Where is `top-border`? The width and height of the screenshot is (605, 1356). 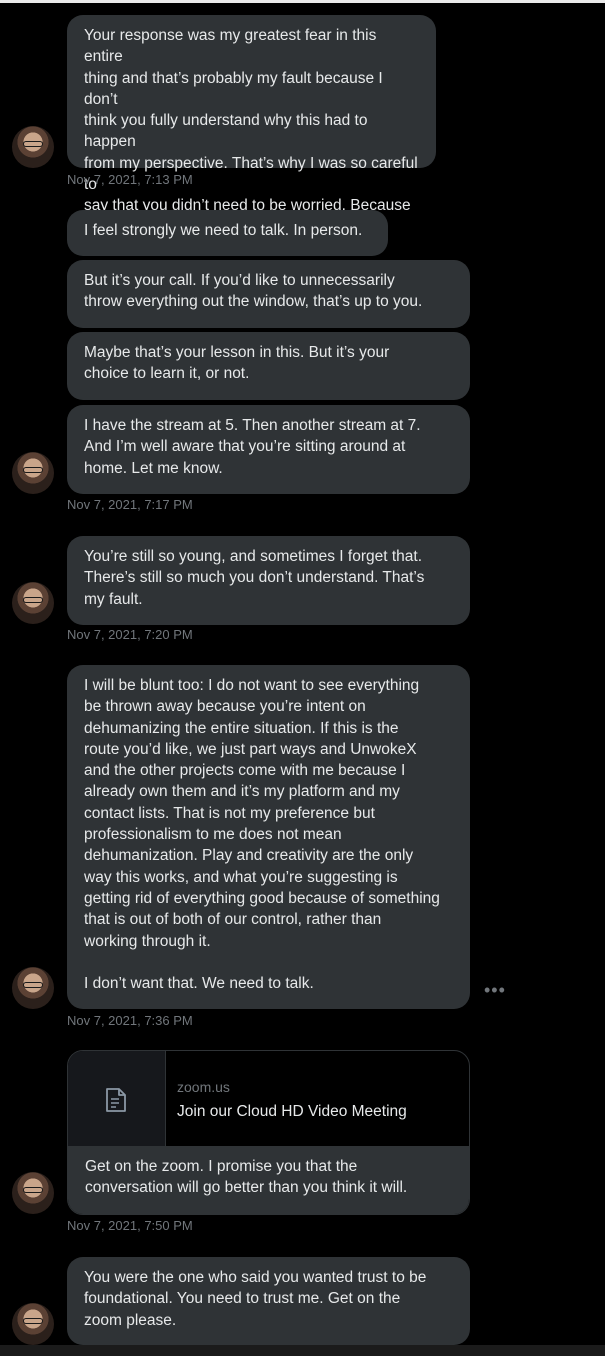
top-border is located at coordinates (302, 1).